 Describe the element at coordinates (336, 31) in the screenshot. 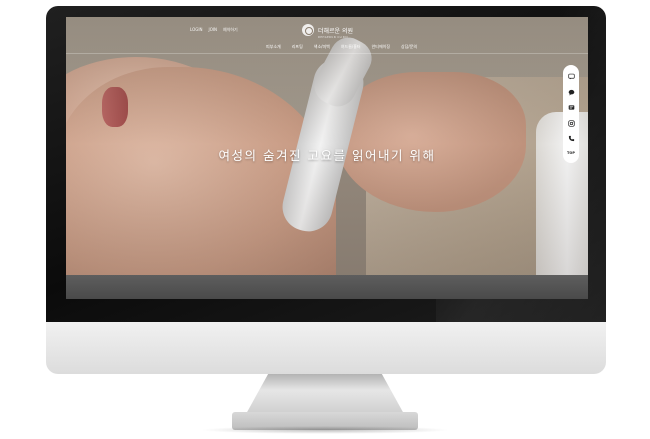

I see `logo-text: 더해르운 의원` at that location.